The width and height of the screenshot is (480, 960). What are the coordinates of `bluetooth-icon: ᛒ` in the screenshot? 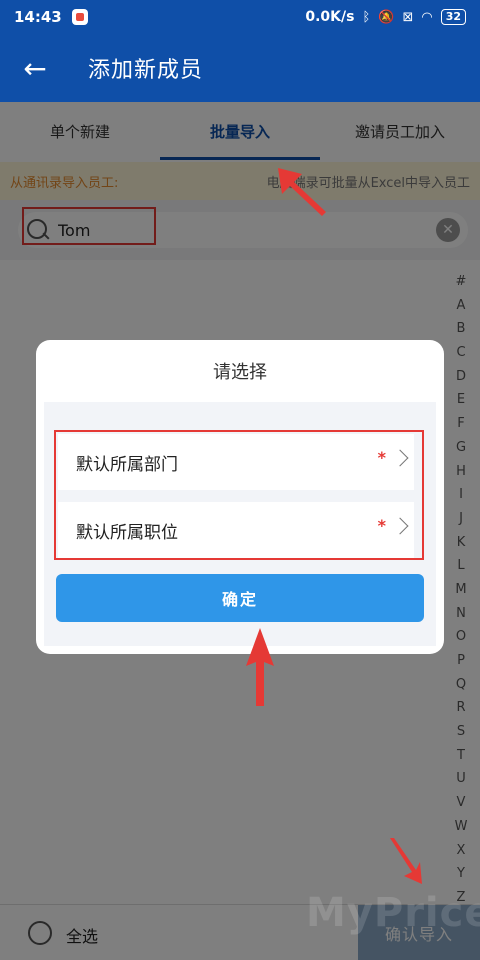 It's located at (366, 17).